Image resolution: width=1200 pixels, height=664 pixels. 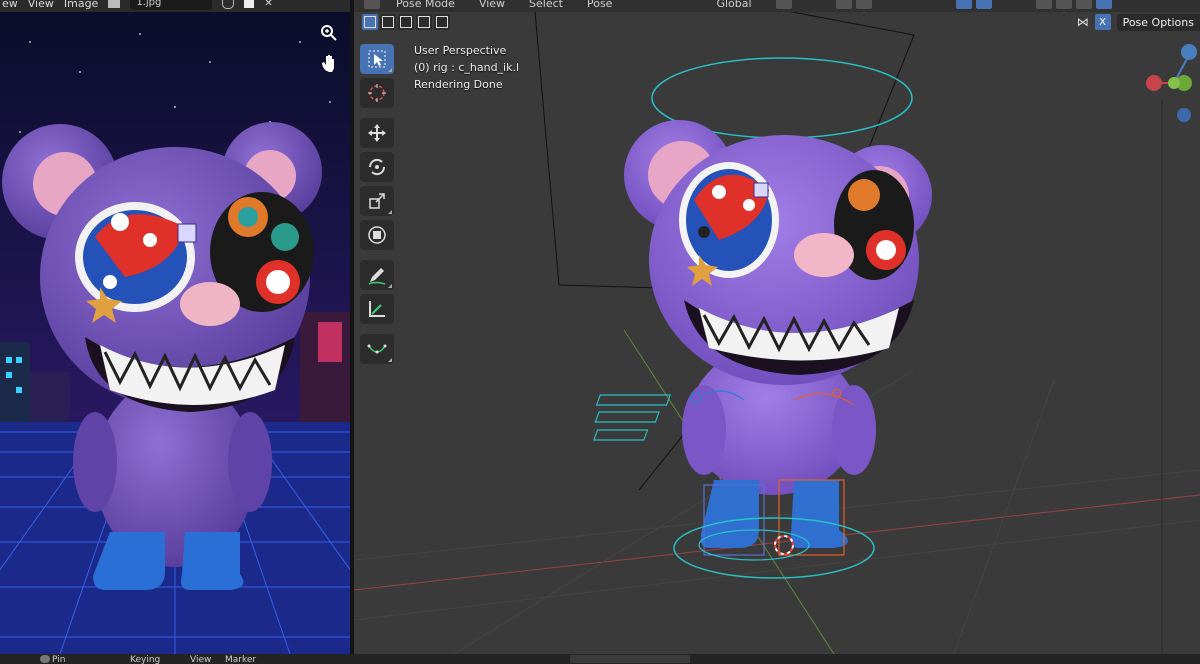 I want to click on rotate-tool, so click(x=377, y=167).